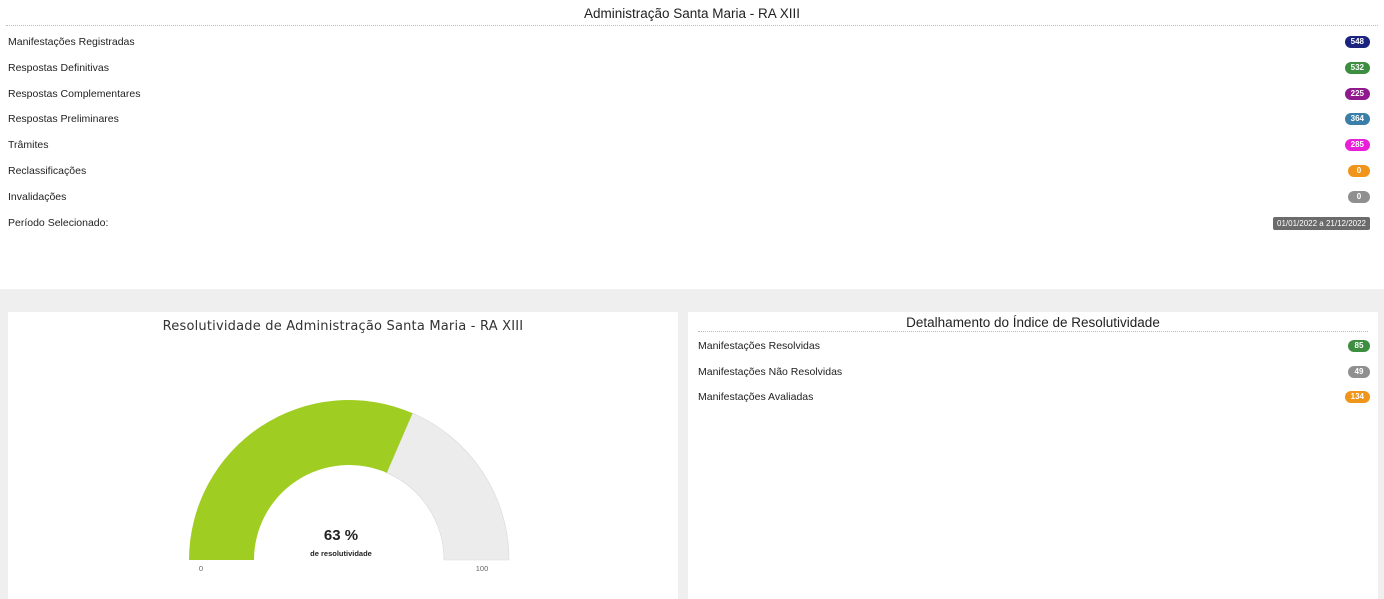 The image size is (1384, 599). Describe the element at coordinates (201, 568) in the screenshot. I see `gauge-min-label: 0` at that location.